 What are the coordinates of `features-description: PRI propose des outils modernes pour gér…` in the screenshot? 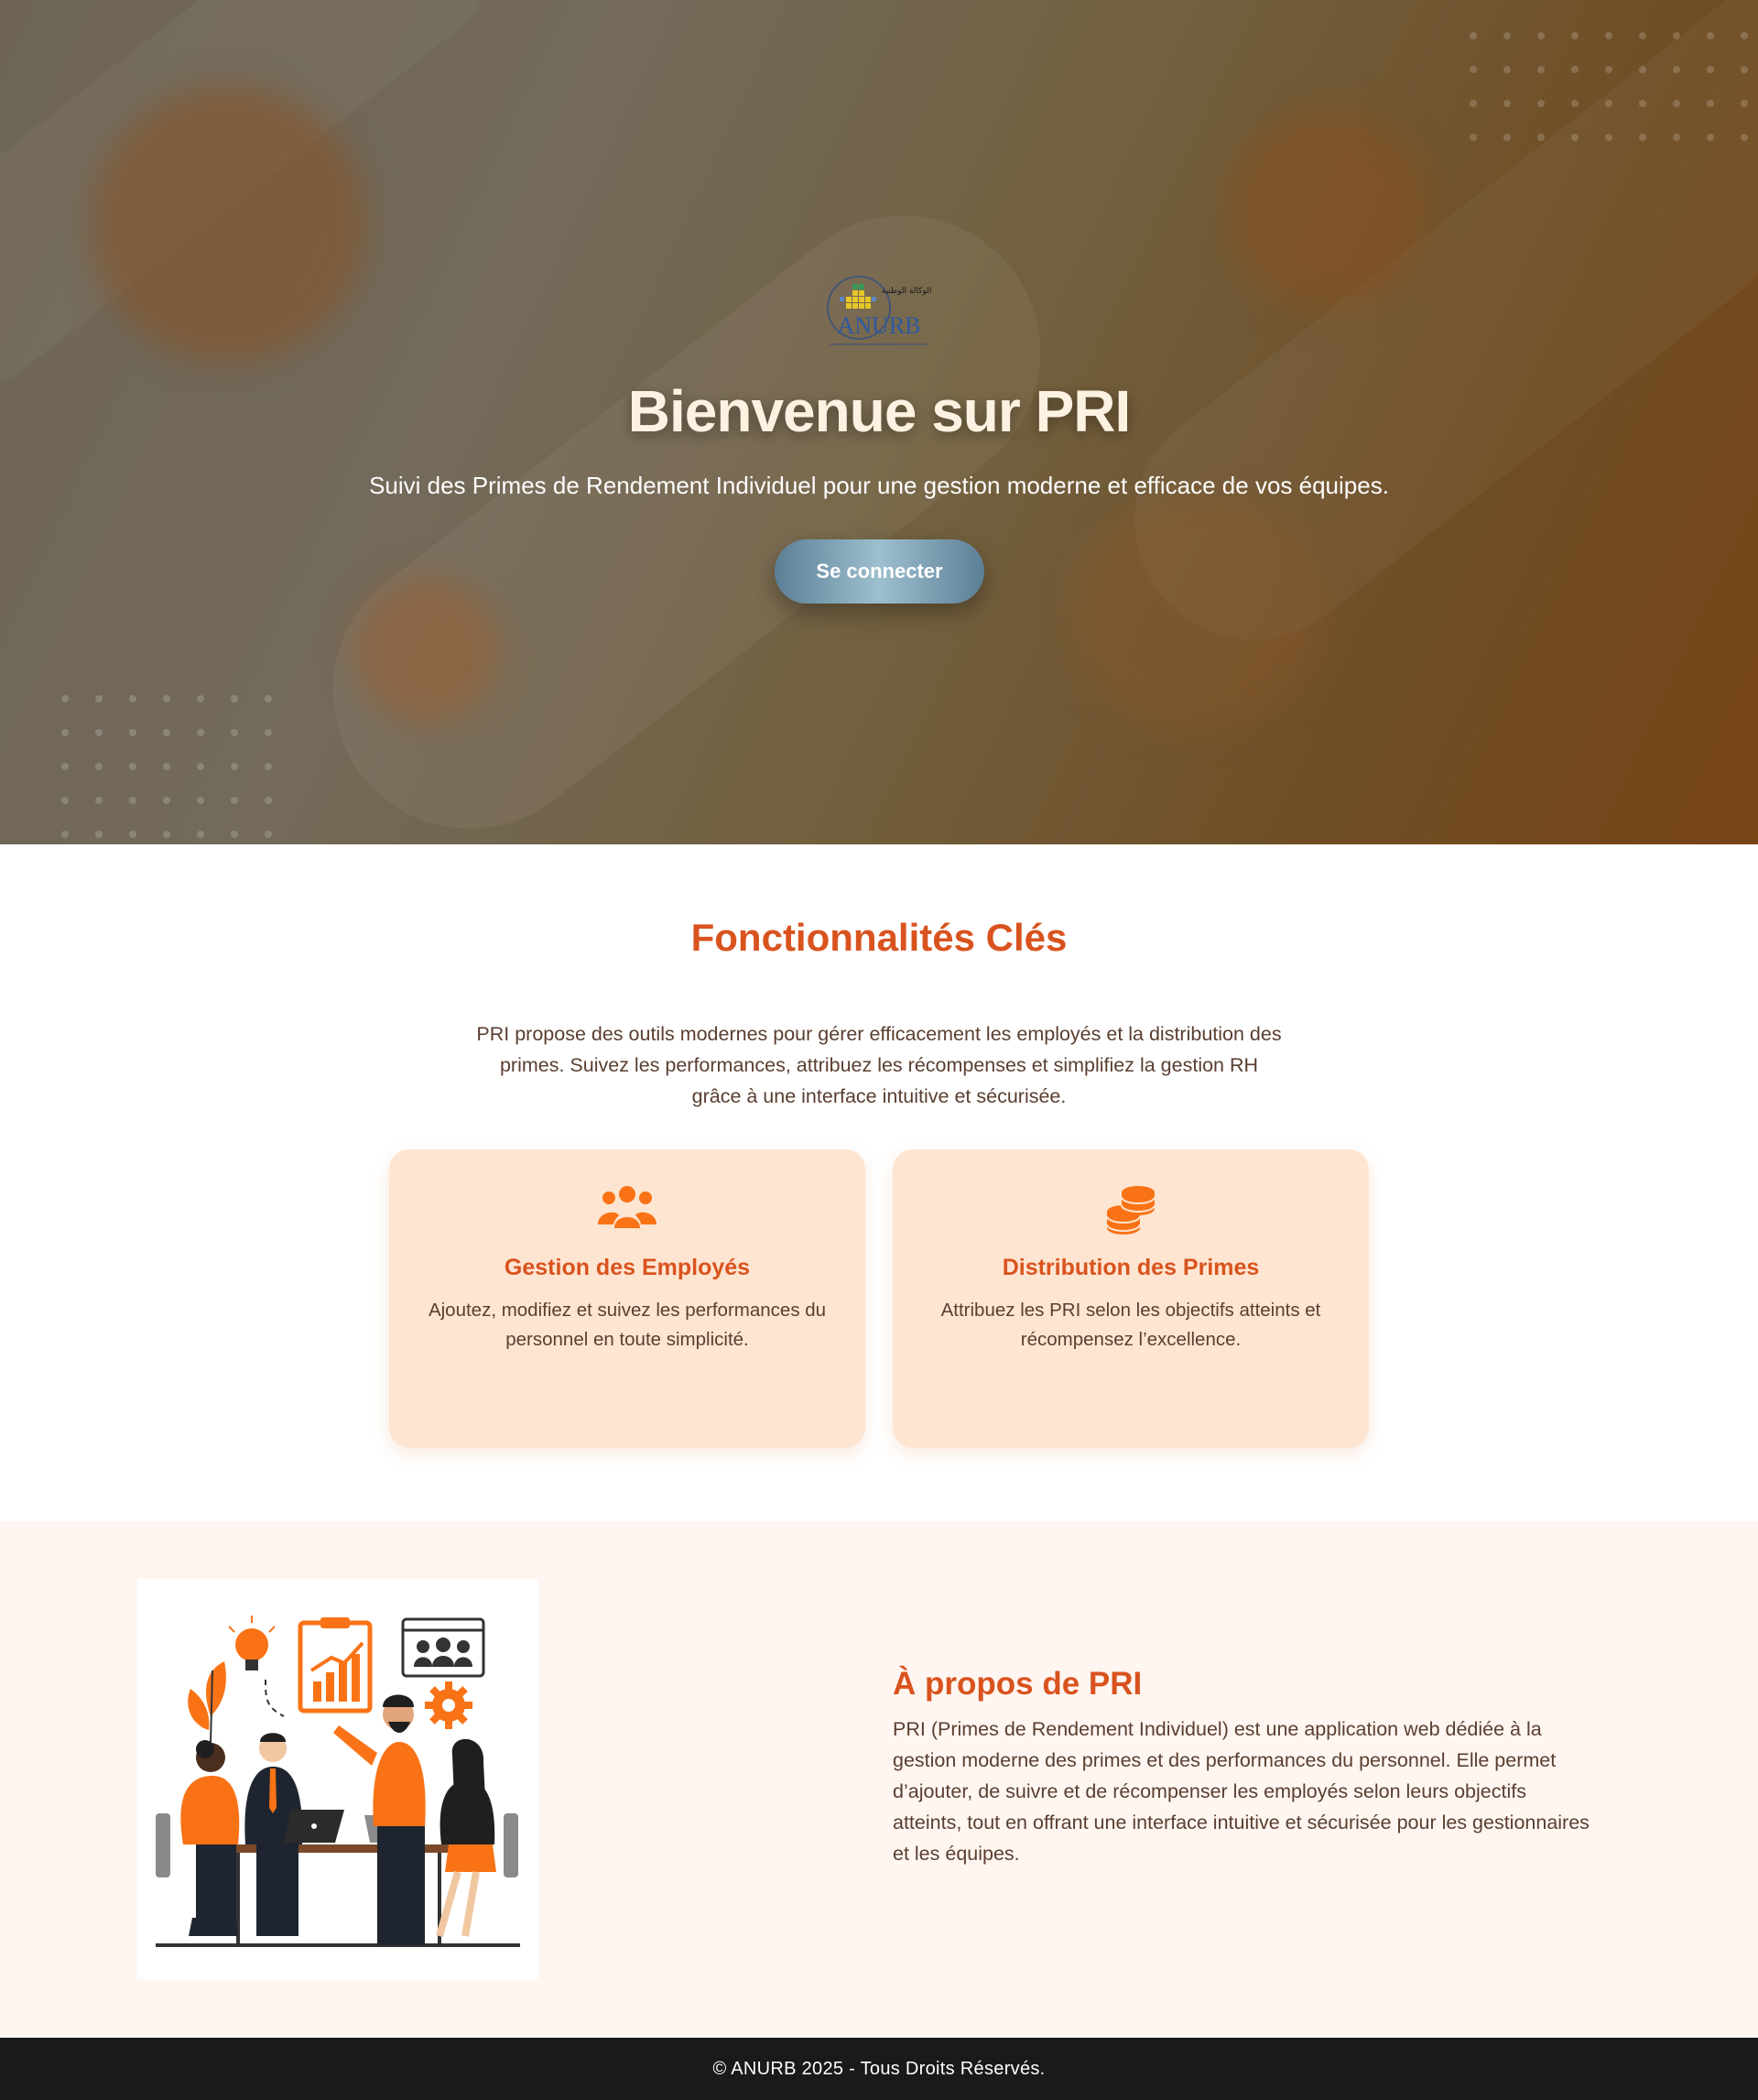 It's located at (879, 1065).